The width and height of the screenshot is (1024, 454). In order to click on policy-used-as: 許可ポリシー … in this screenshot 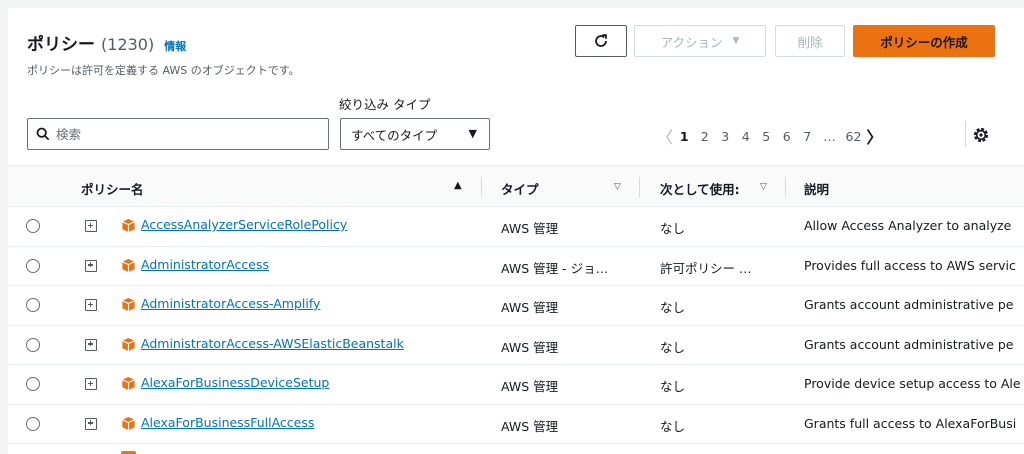, I will do `click(706, 268)`.